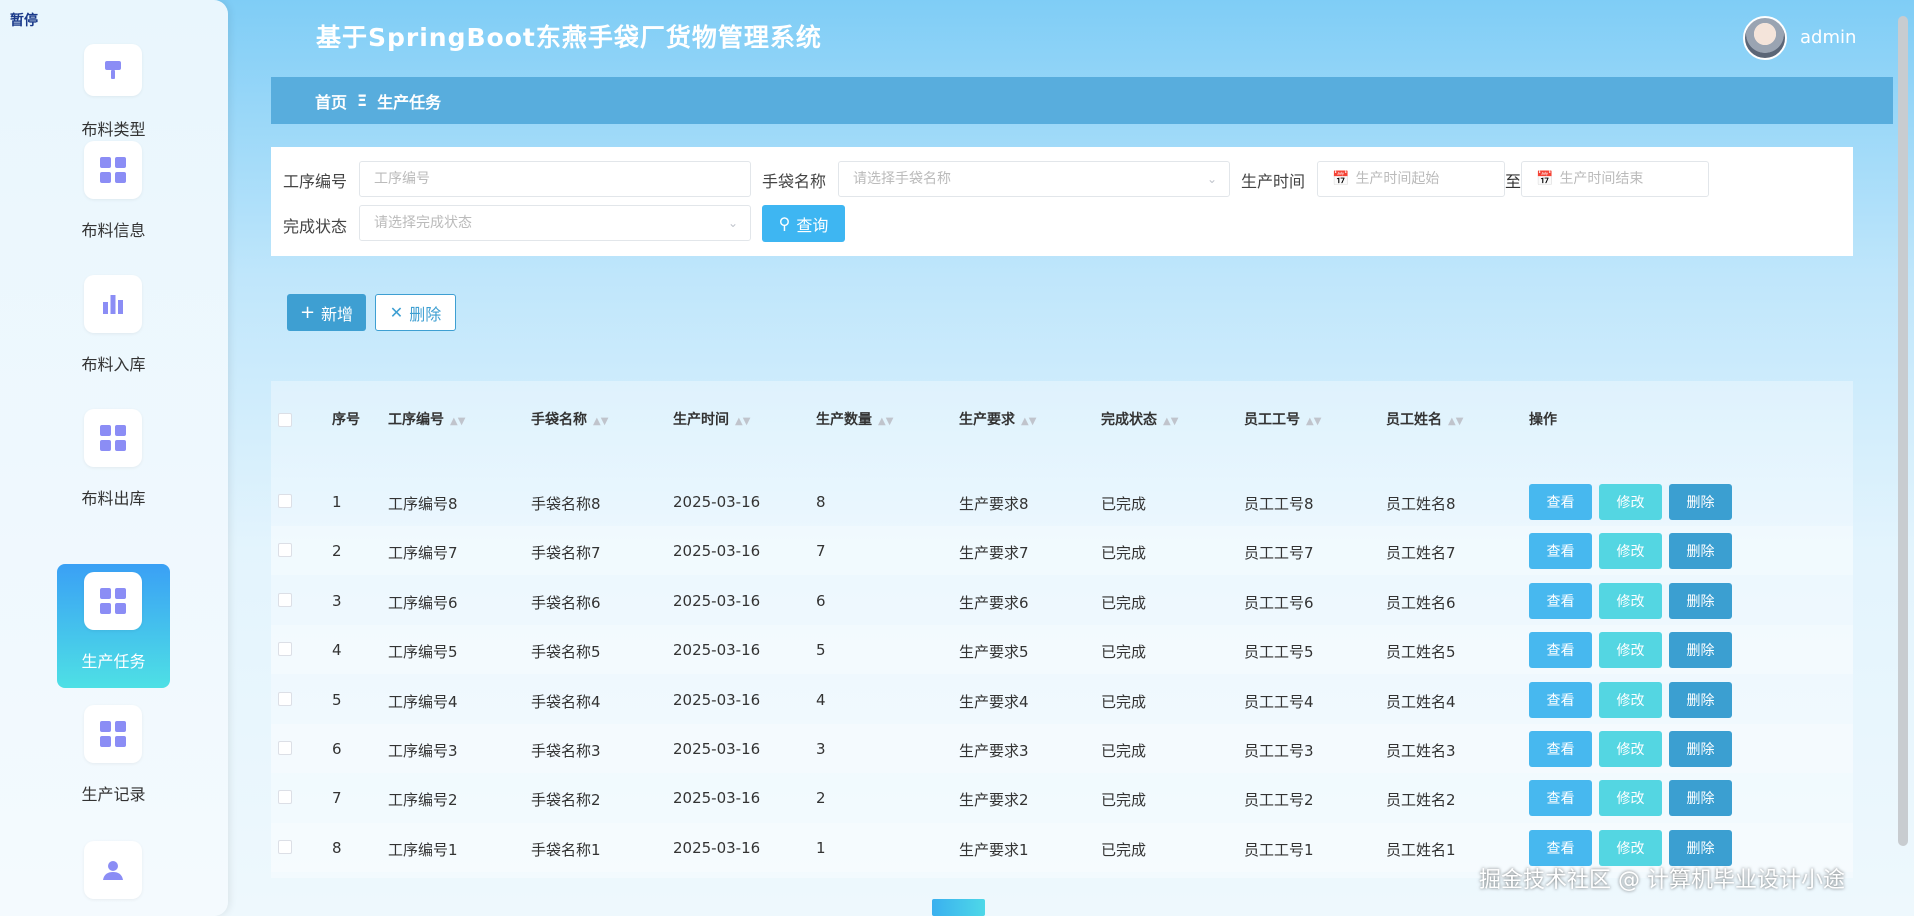 Image resolution: width=1914 pixels, height=916 pixels. Describe the element at coordinates (337, 502) in the screenshot. I see `table-cell: 1` at that location.